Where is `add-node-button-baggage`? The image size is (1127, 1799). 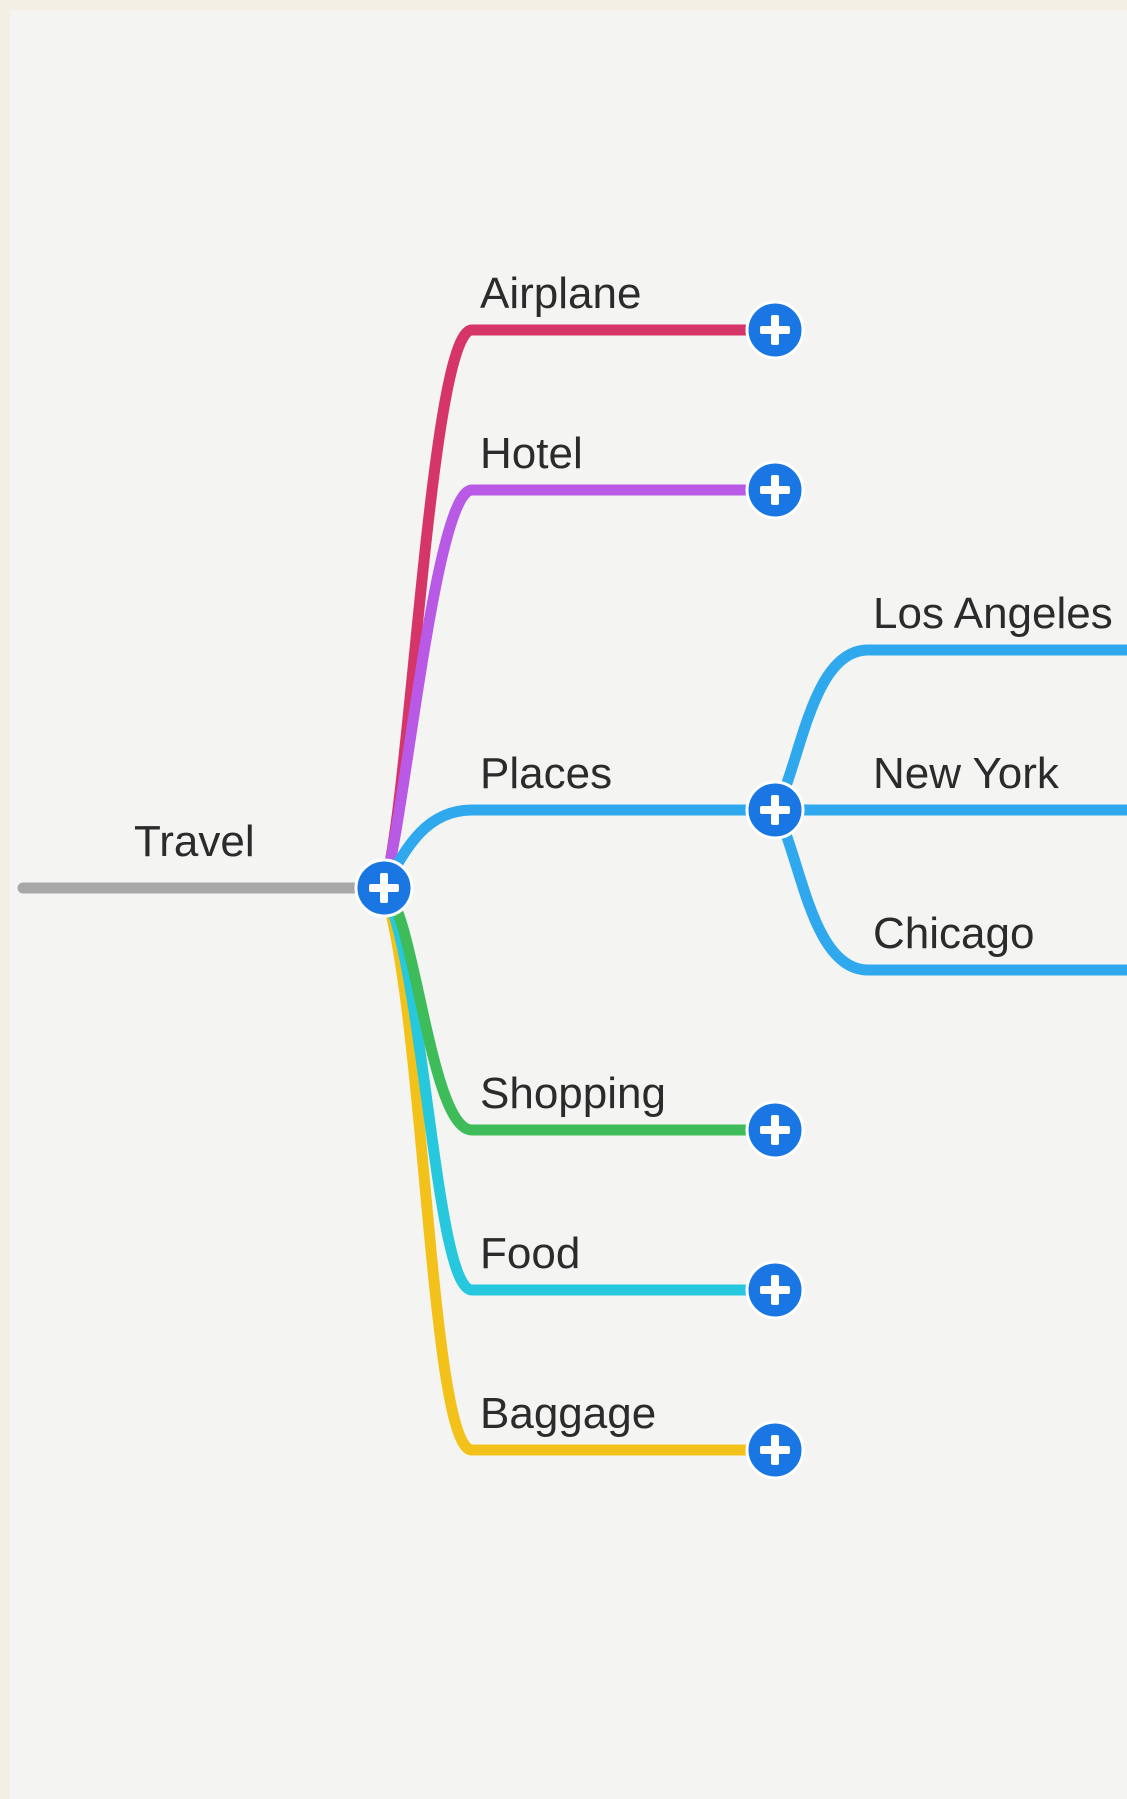 add-node-button-baggage is located at coordinates (775, 1450).